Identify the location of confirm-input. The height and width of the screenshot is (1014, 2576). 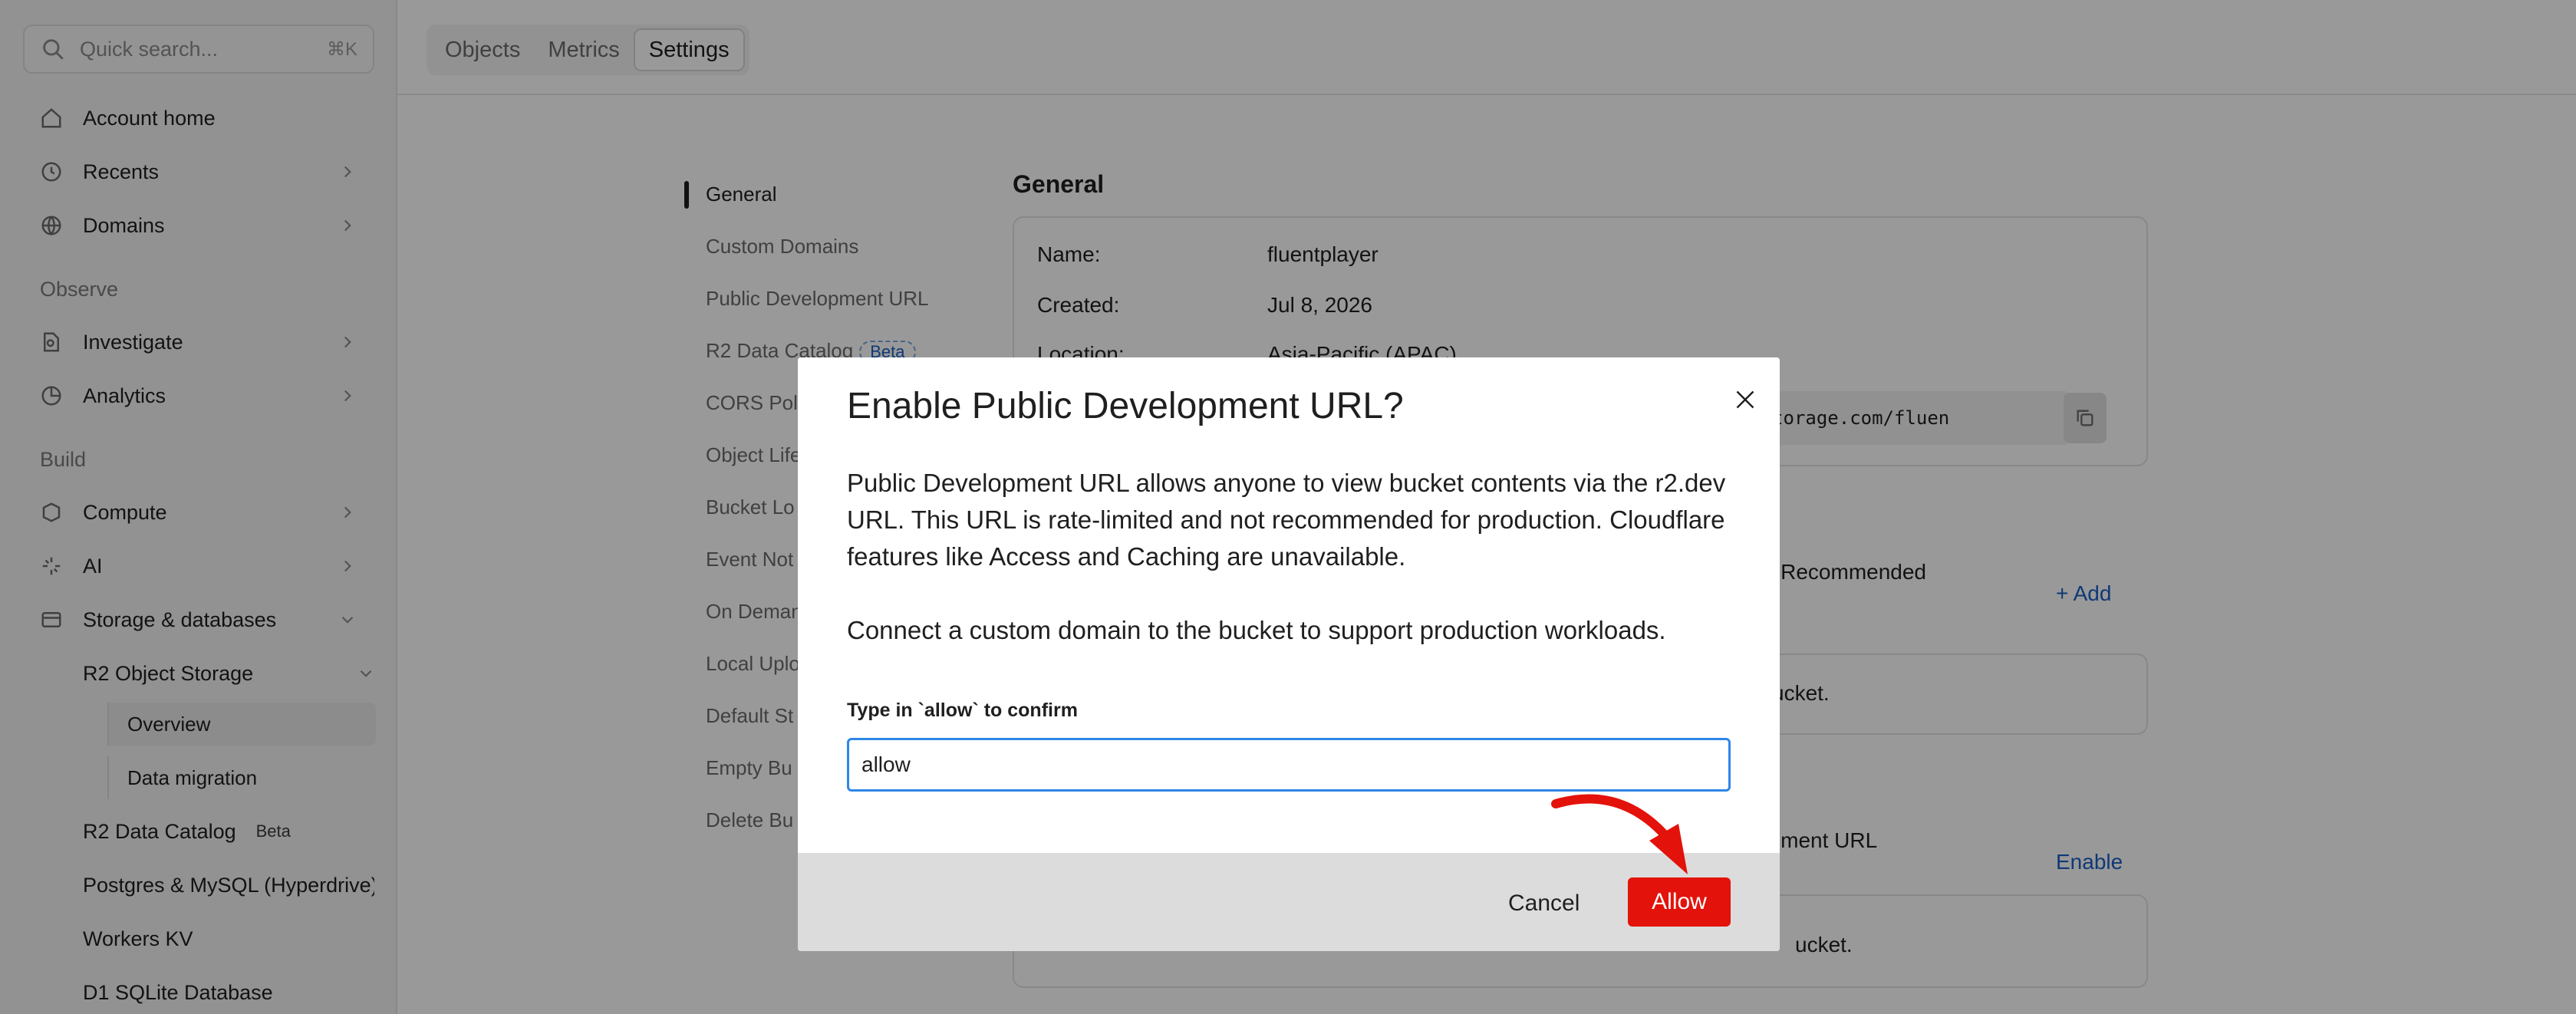
(1289, 765).